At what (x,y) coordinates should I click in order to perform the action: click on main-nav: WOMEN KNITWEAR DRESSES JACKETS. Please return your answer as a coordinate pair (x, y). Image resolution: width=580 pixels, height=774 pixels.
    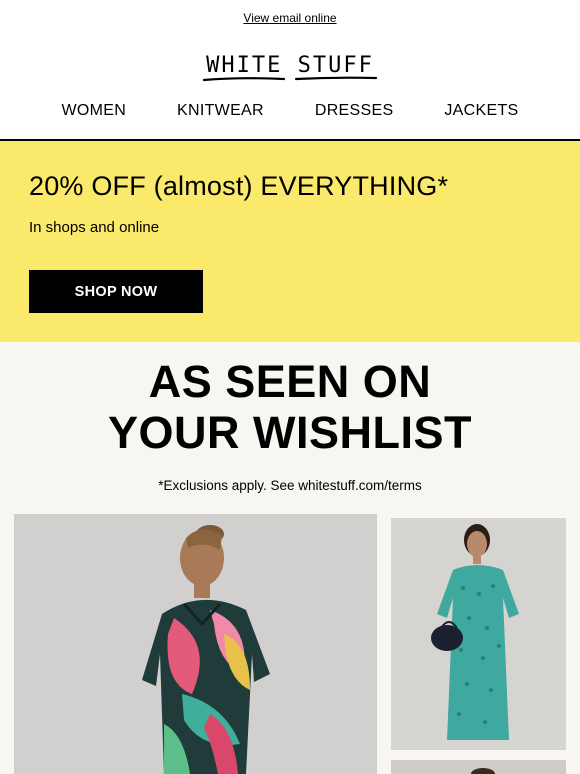
    Looking at the image, I should click on (290, 111).